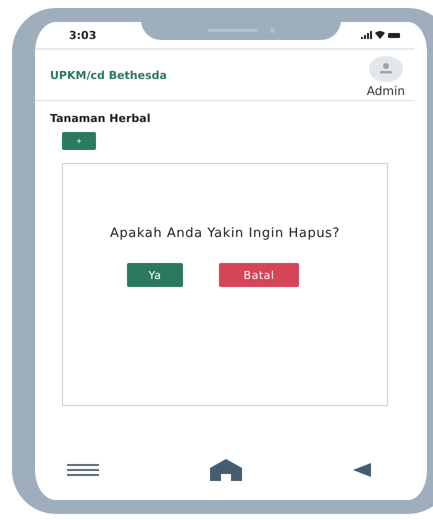 Image resolution: width=433 pixels, height=520 pixels. What do you see at coordinates (155, 275) in the screenshot?
I see `confirm-button: Ya` at bounding box center [155, 275].